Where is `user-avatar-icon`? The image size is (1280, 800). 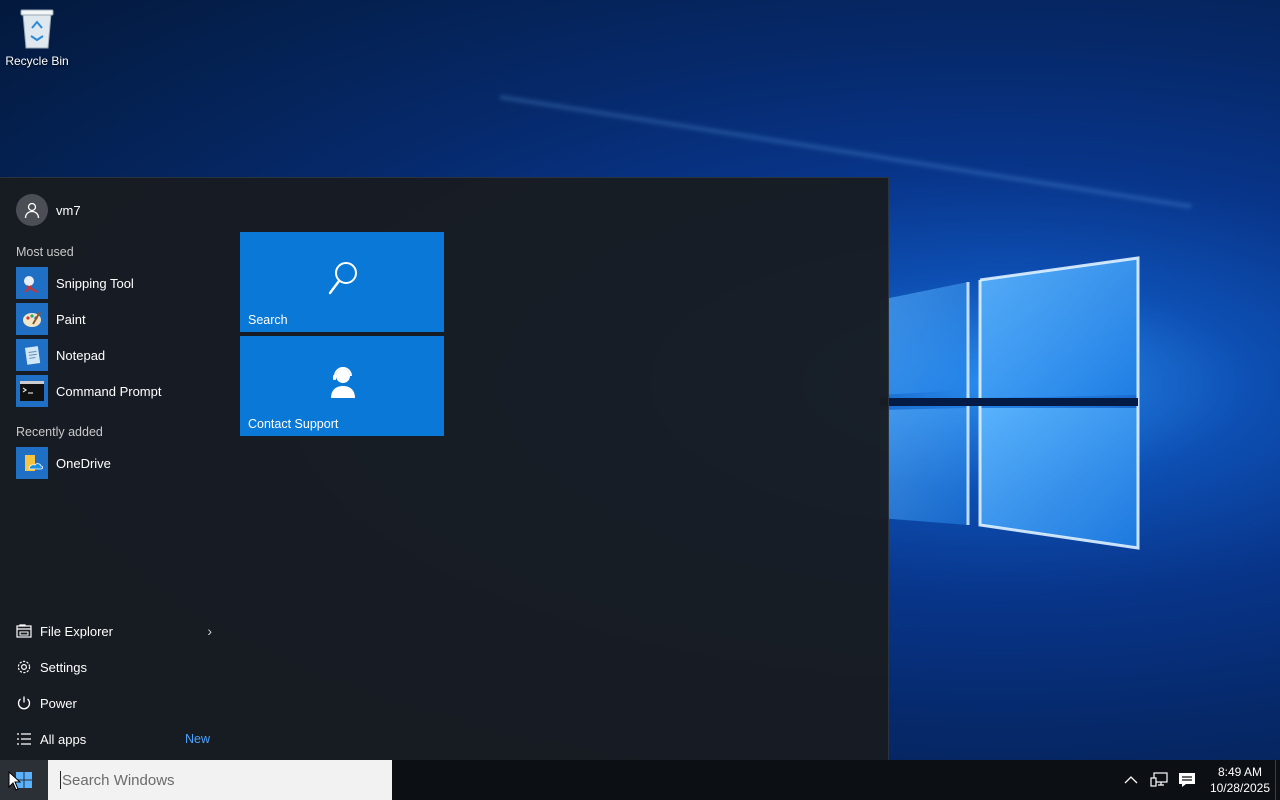
user-avatar-icon is located at coordinates (32, 210).